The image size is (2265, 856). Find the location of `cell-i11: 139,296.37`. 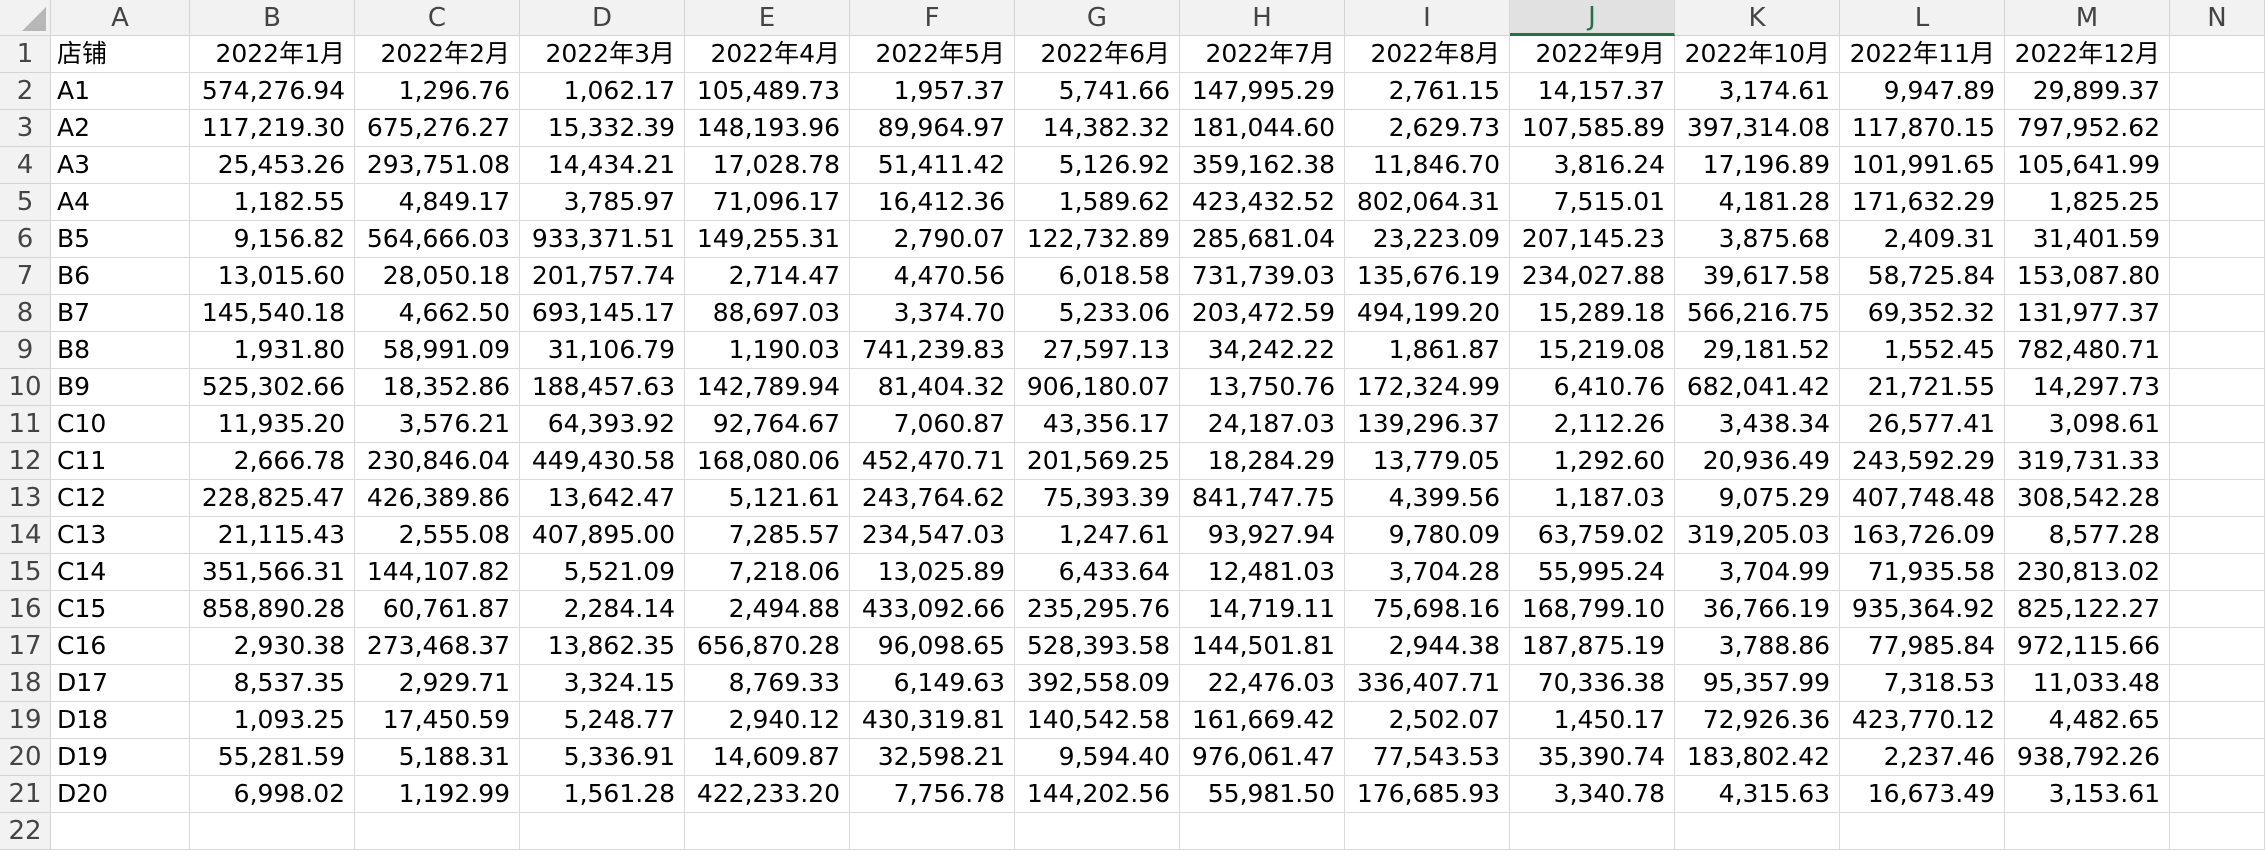

cell-i11: 139,296.37 is located at coordinates (1427, 424).